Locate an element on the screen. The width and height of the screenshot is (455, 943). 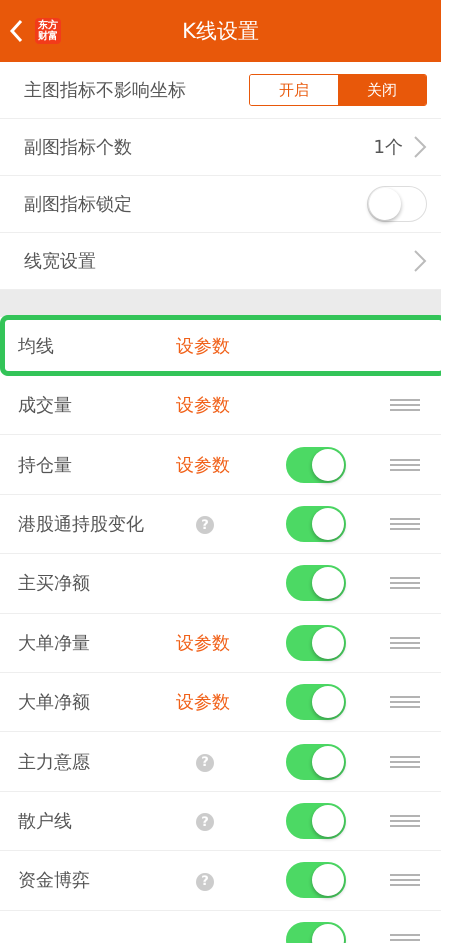
indicator-label: 资金博弈 is located at coordinates (54, 881).